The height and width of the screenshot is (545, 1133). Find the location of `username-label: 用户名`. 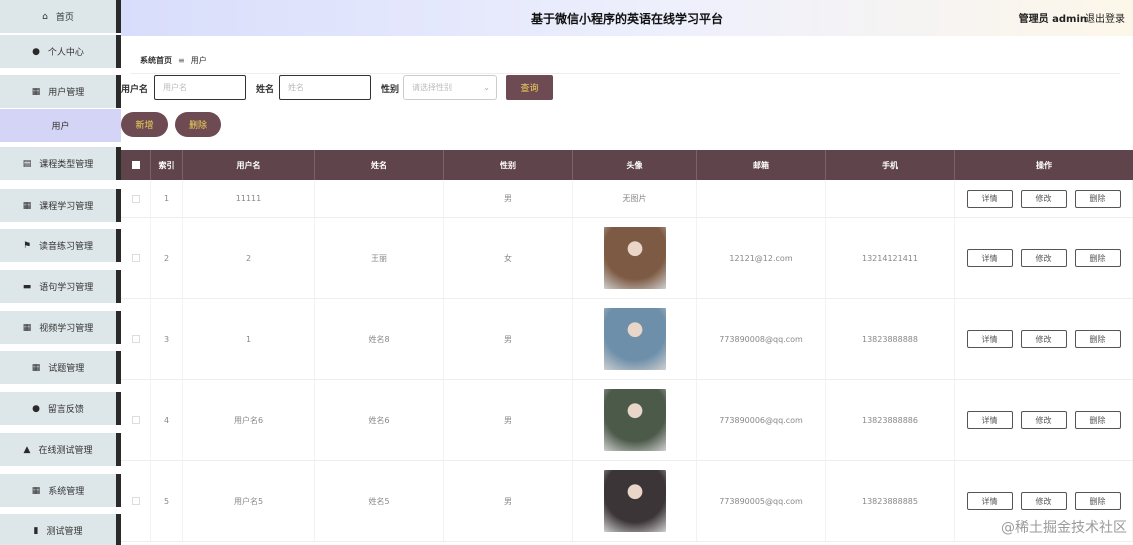

username-label: 用户名 is located at coordinates (135, 90).